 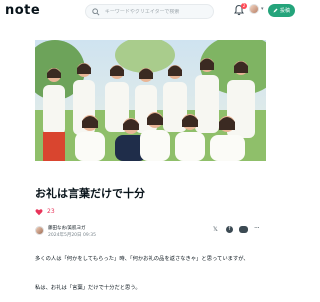 I want to click on heart-icon, so click(x=39, y=212).